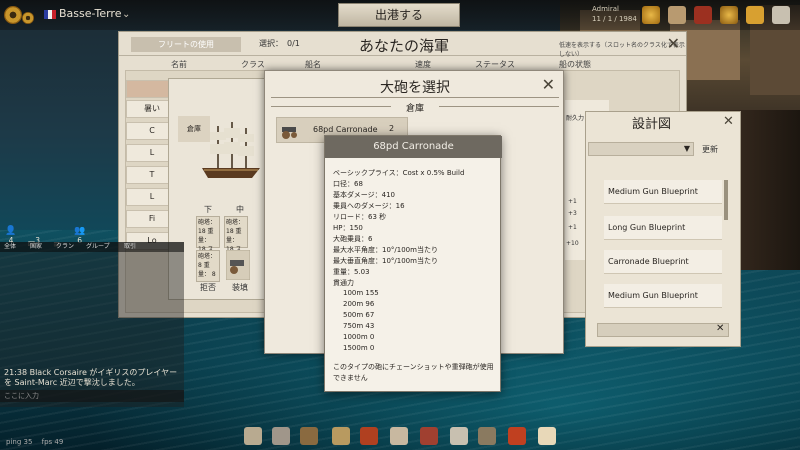 The height and width of the screenshot is (450, 800). What do you see at coordinates (240, 287) in the screenshot?
I see `load-label: 装填` at bounding box center [240, 287].